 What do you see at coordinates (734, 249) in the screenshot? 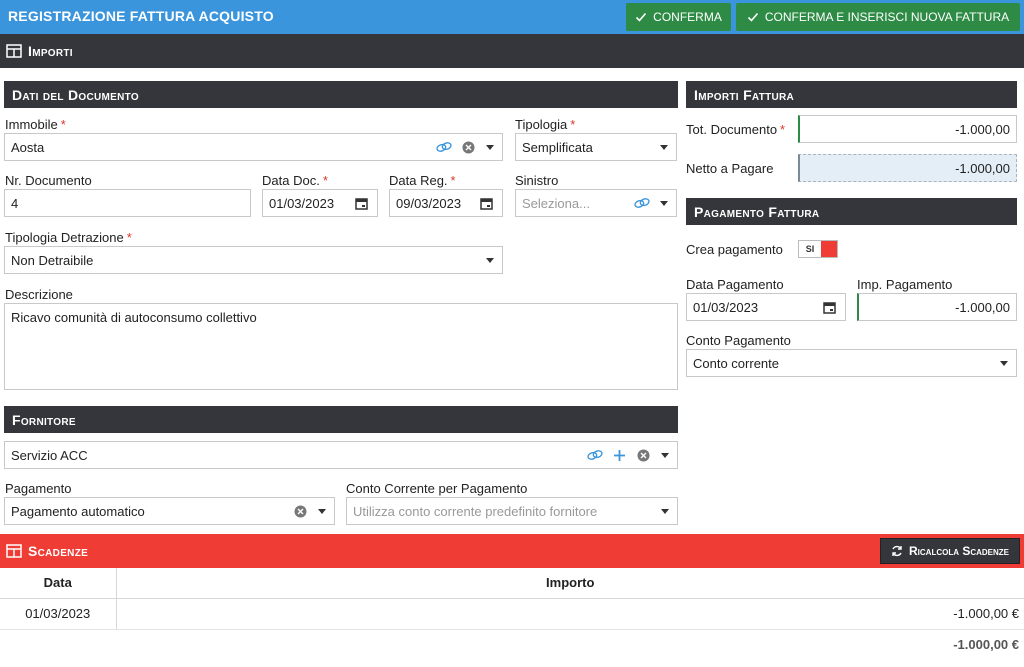
I see `crea-pagamento-label: Crea pagamento` at bounding box center [734, 249].